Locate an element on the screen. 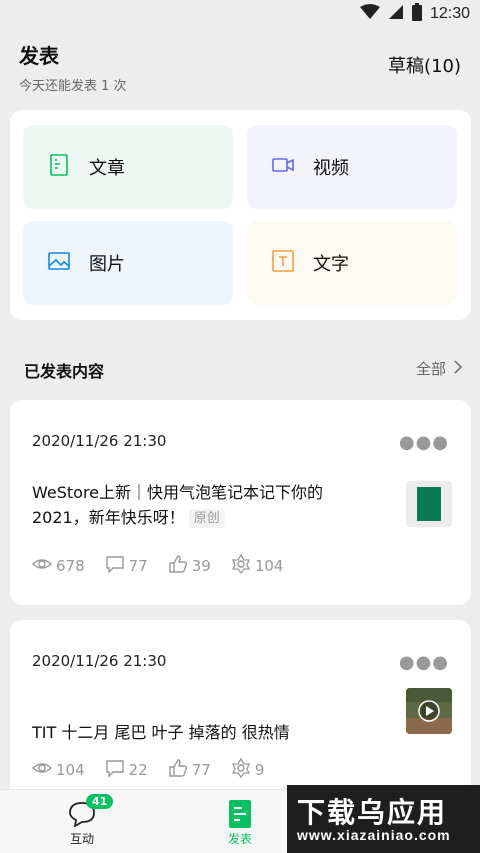 Image resolution: width=480 pixels, height=853 pixels. tab-interact-label: 互动 is located at coordinates (81, 839).